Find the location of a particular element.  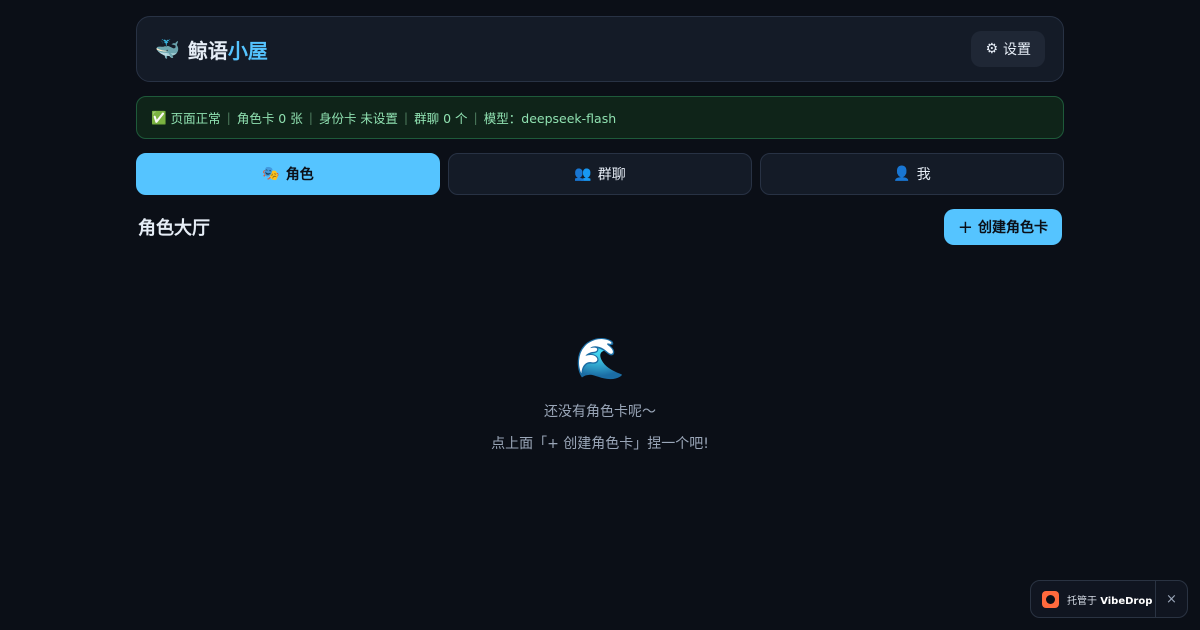

tab-label: 我 is located at coordinates (923, 175).